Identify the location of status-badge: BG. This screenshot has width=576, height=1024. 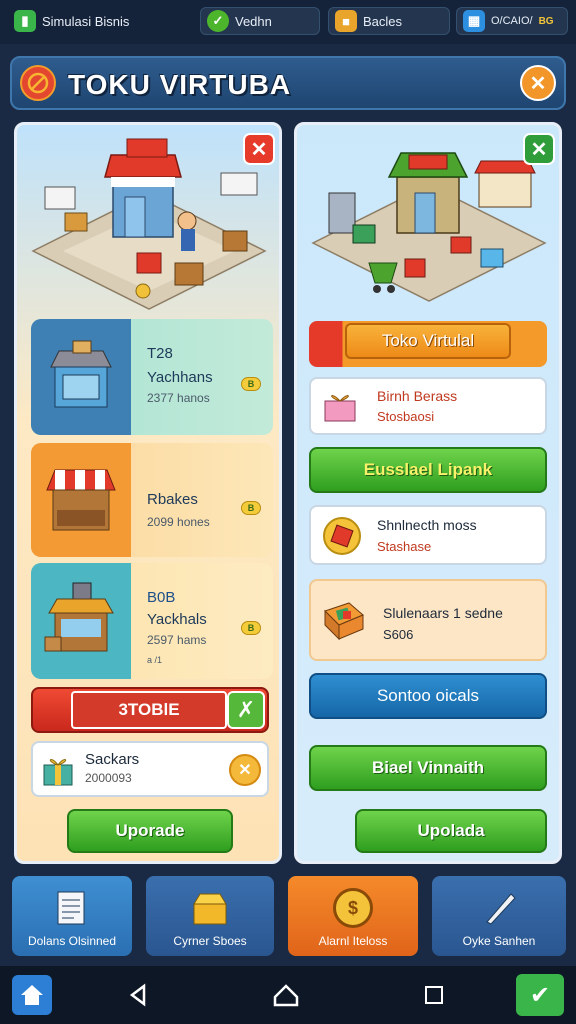
(546, 21).